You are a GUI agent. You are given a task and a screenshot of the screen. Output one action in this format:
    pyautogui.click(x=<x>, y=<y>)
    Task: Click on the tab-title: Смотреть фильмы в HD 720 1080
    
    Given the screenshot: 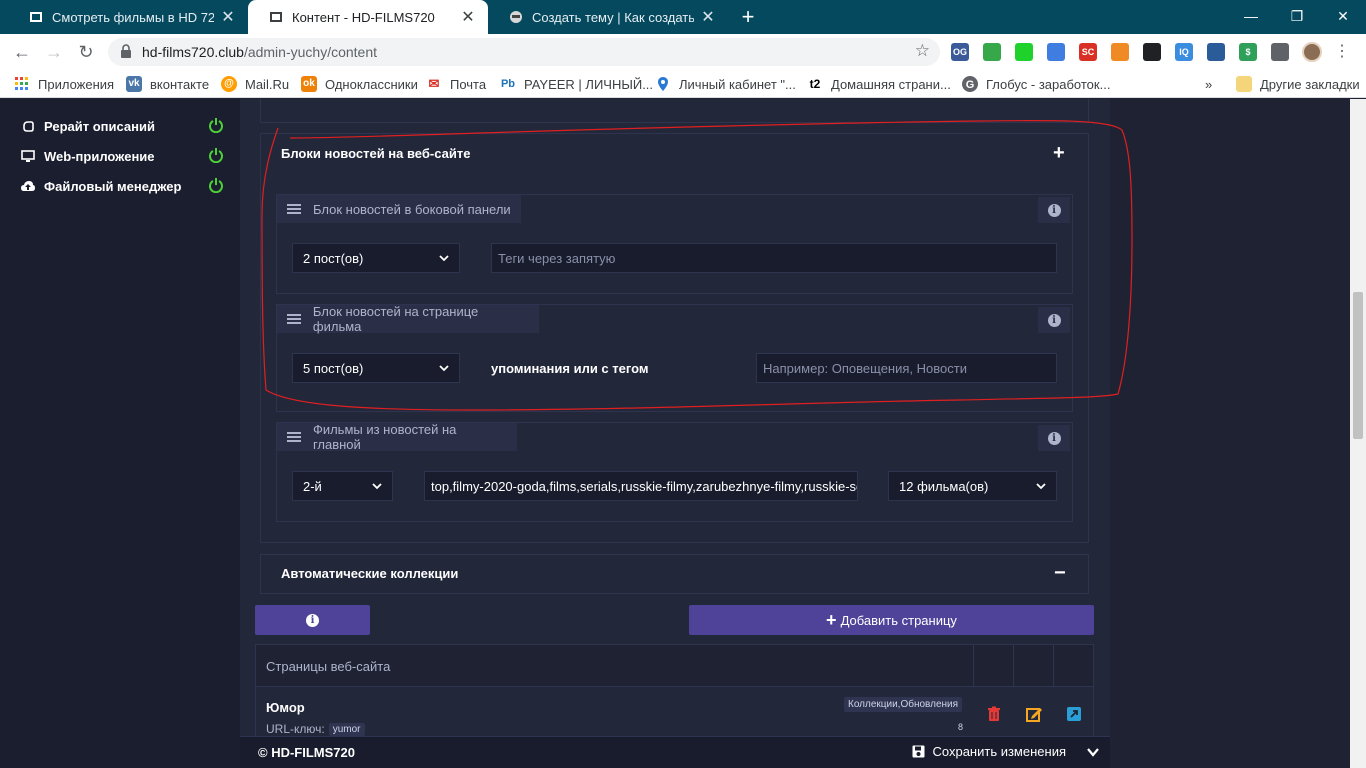 What is the action you would take?
    pyautogui.click(x=133, y=17)
    